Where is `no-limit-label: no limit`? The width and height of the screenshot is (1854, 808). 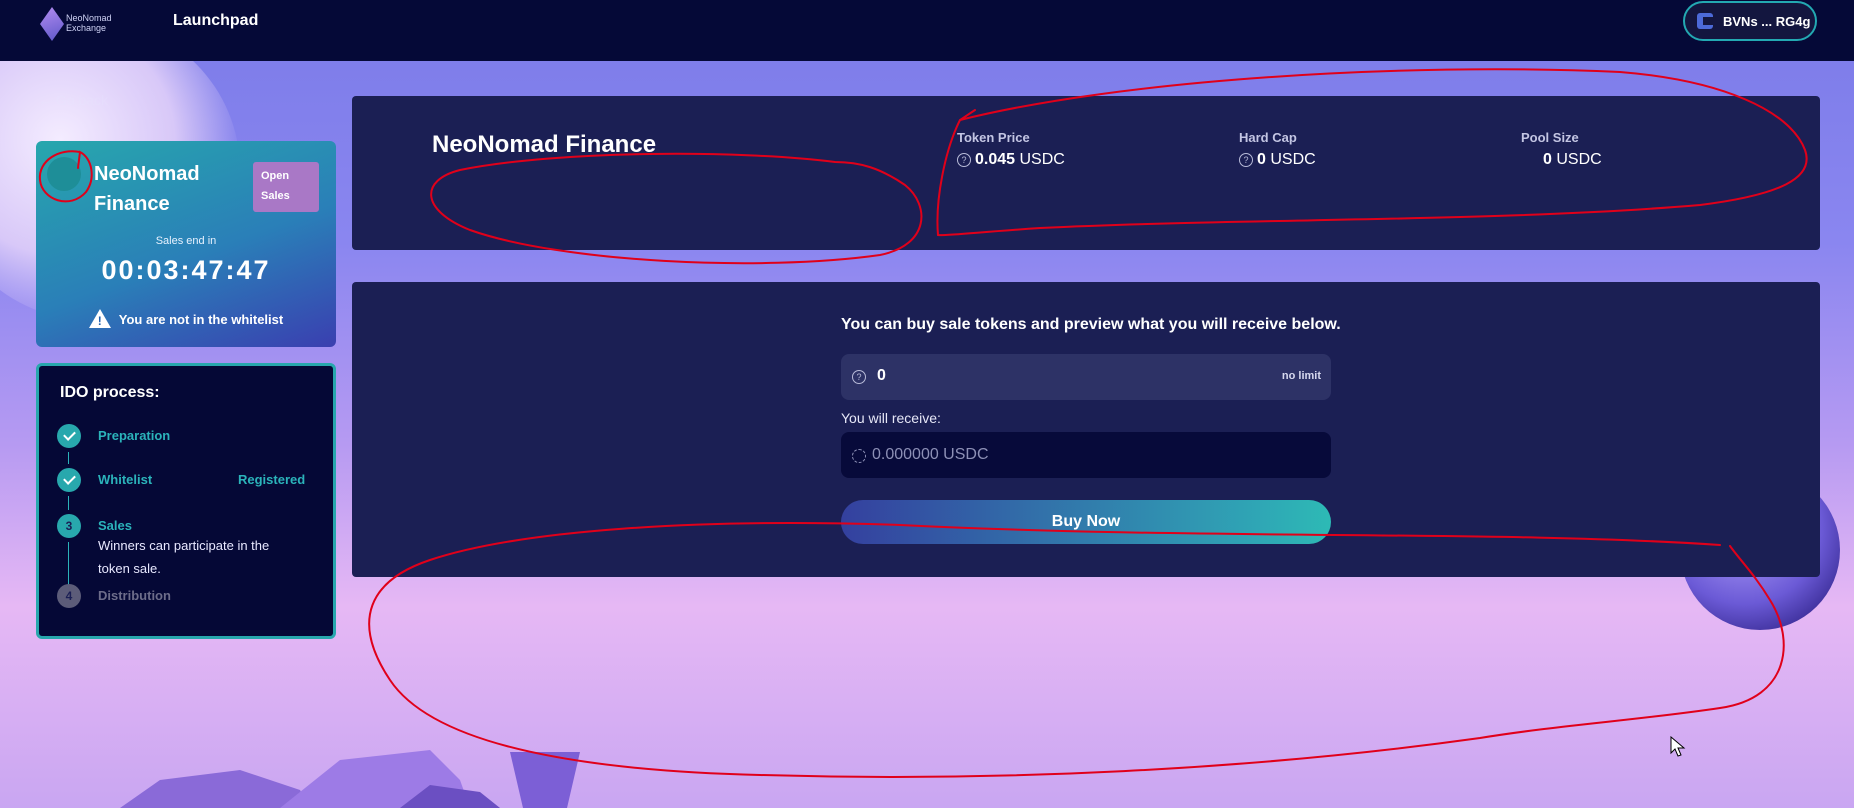 no-limit-label: no limit is located at coordinates (1301, 376).